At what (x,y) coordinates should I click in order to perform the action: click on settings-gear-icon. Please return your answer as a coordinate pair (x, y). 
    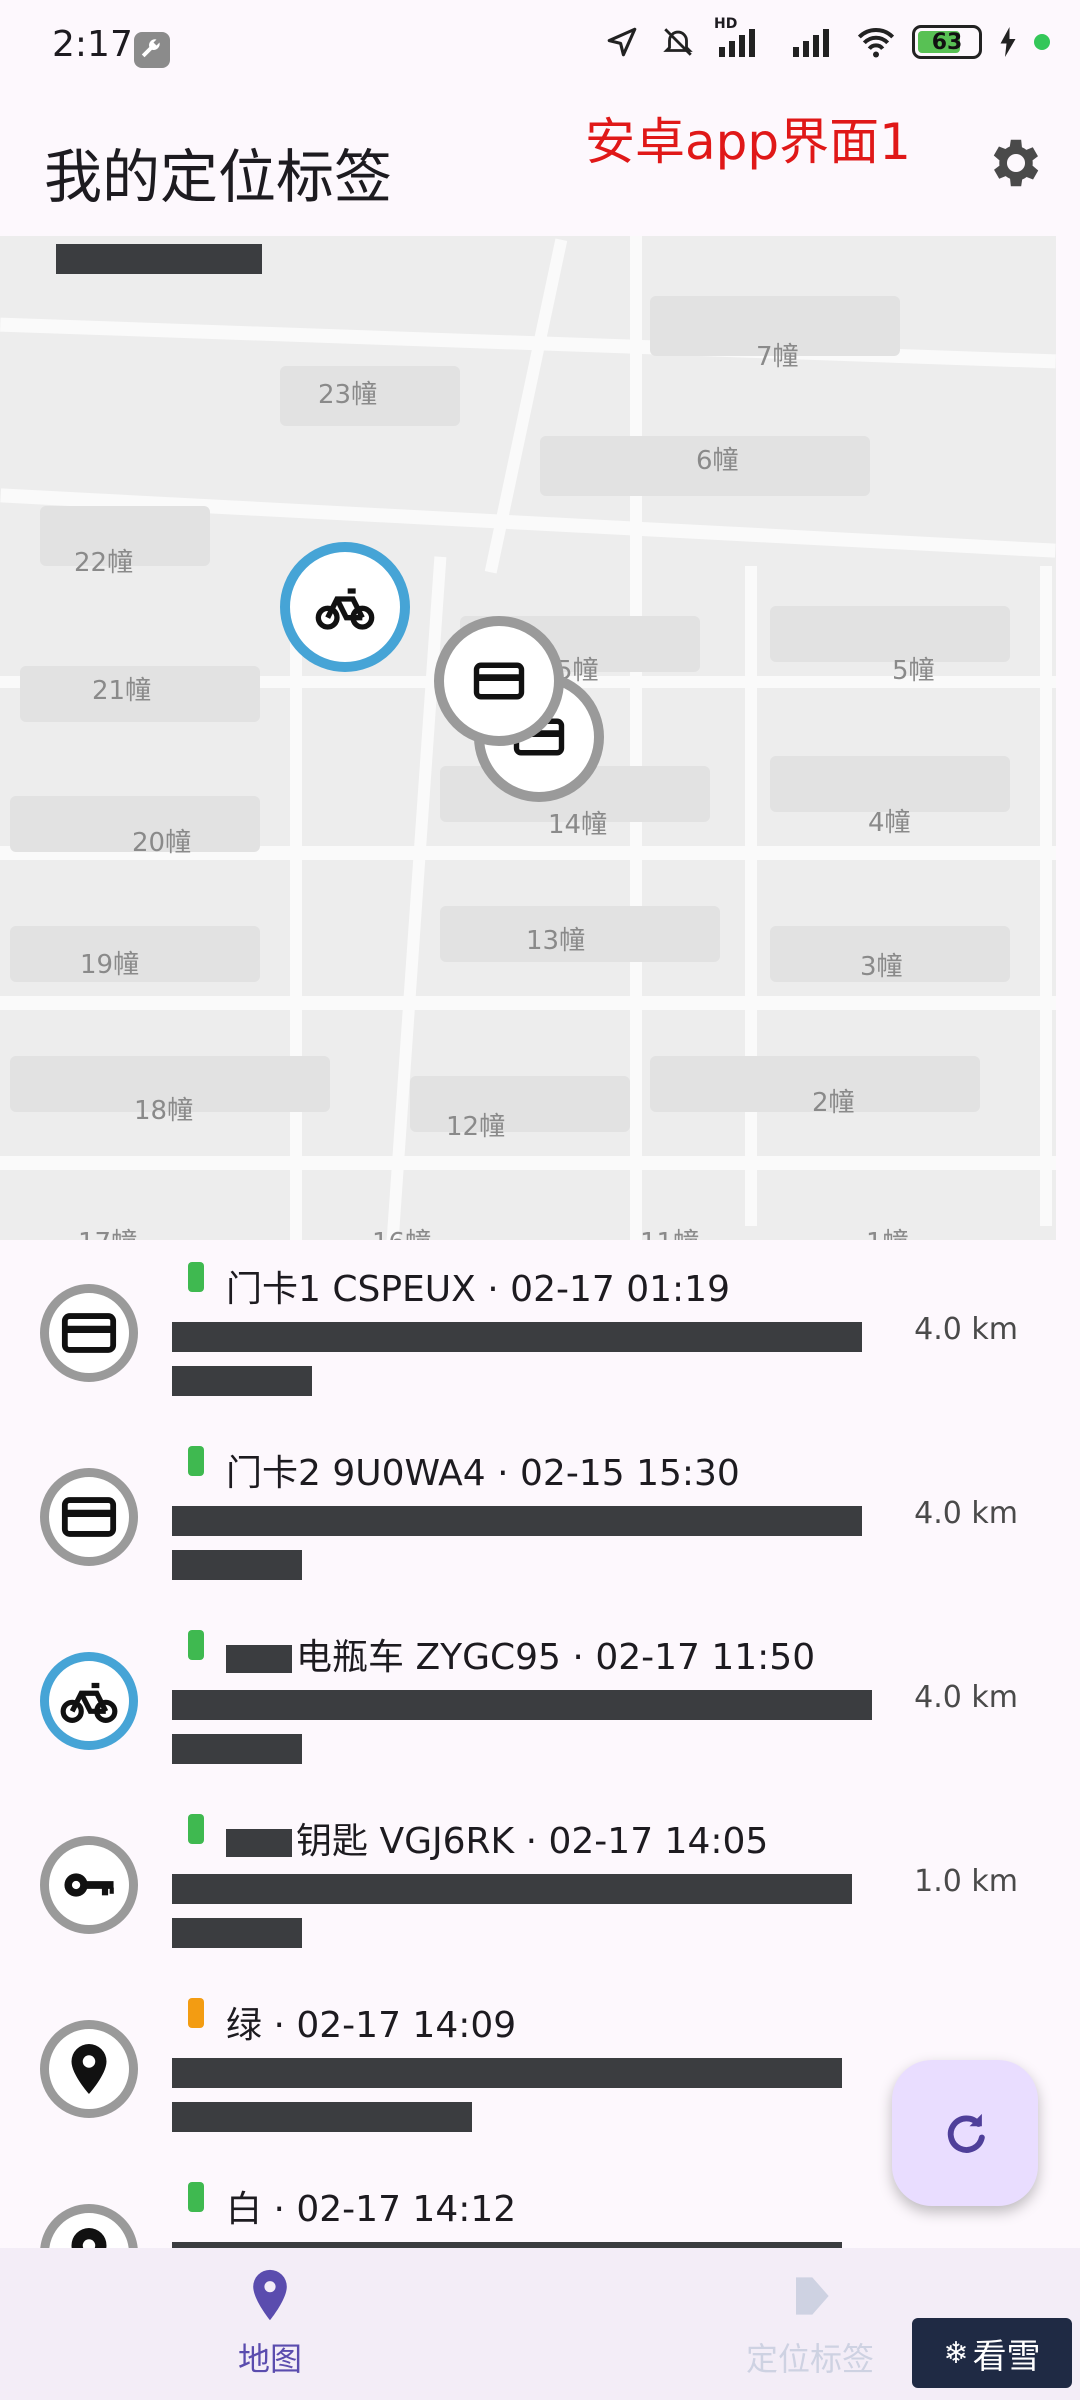
    Looking at the image, I should click on (1016, 163).